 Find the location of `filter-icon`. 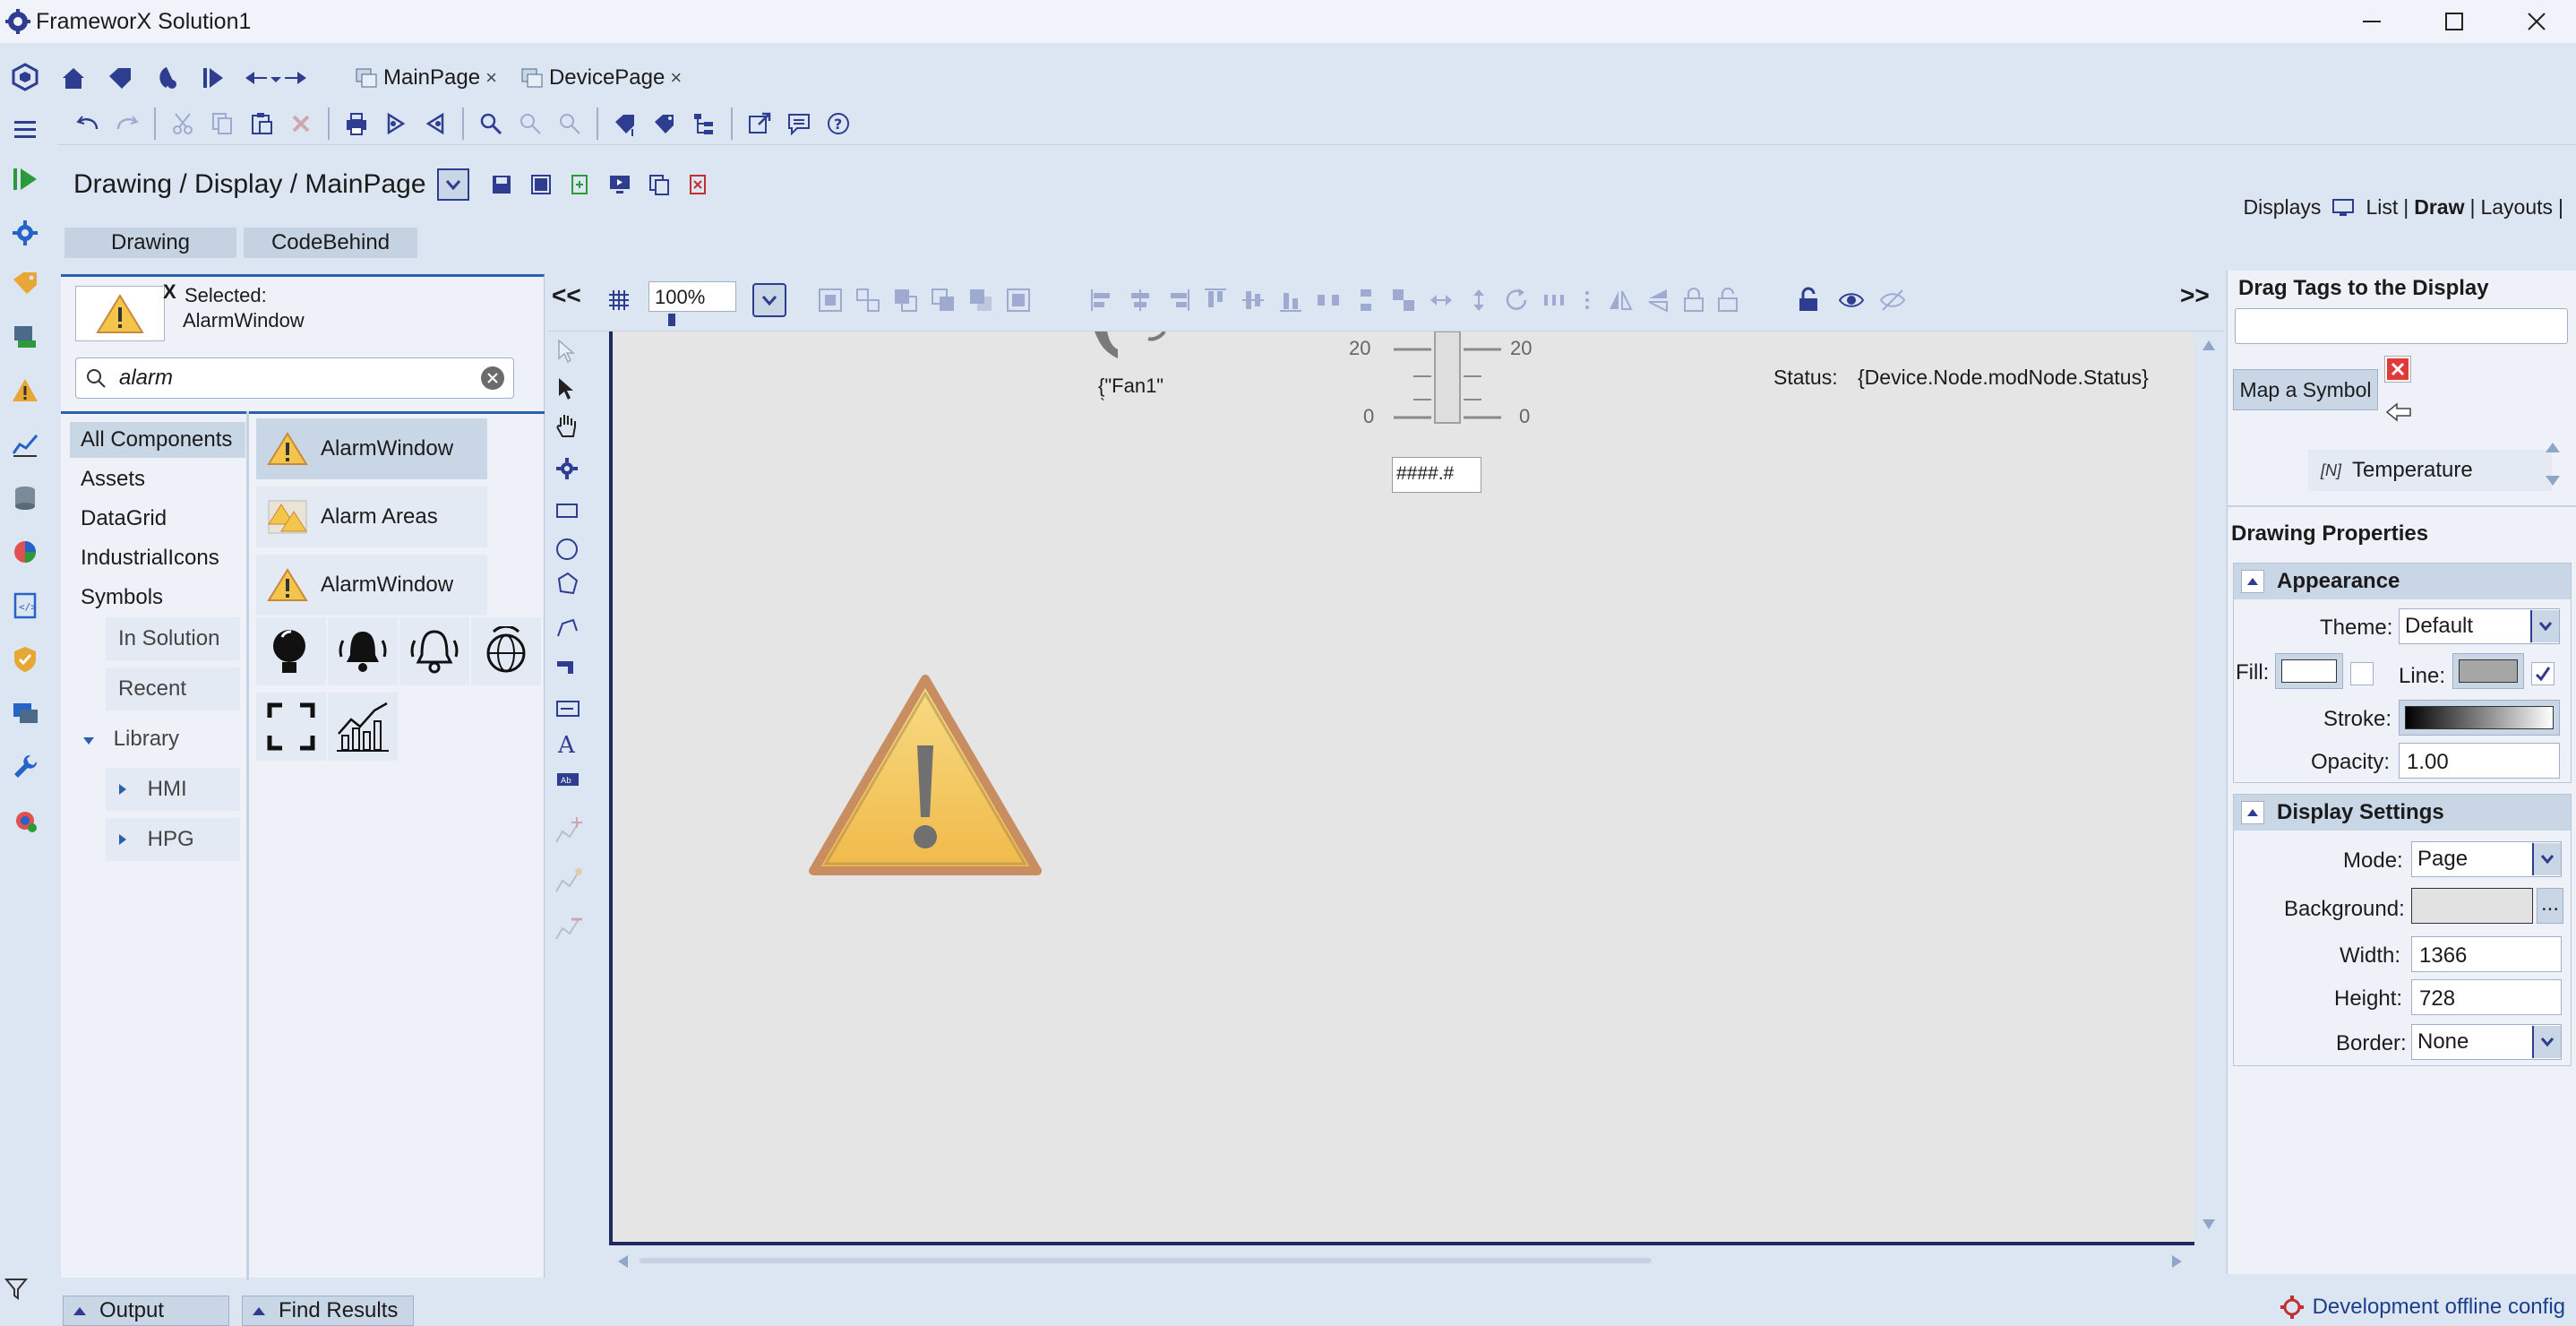

filter-icon is located at coordinates (16, 1288).